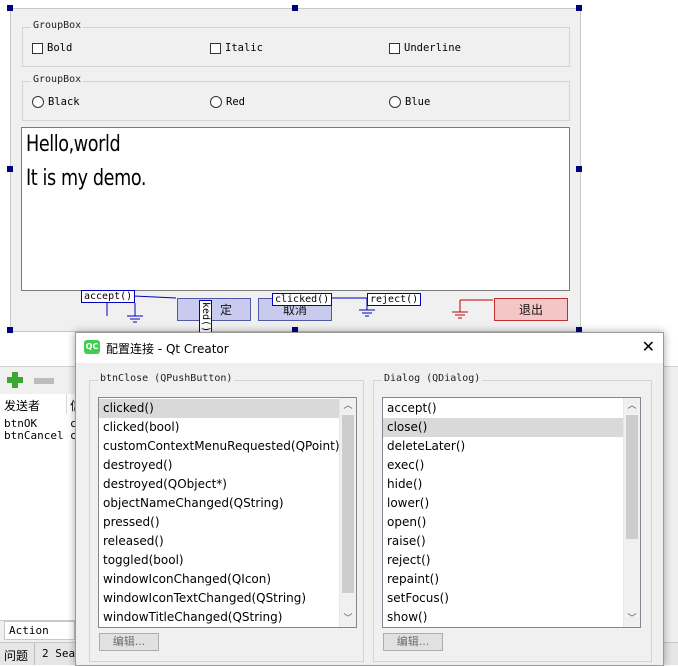  Describe the element at coordinates (227, 503) in the screenshot. I see `signal-list-item: objectNameChanged(QString)` at that location.